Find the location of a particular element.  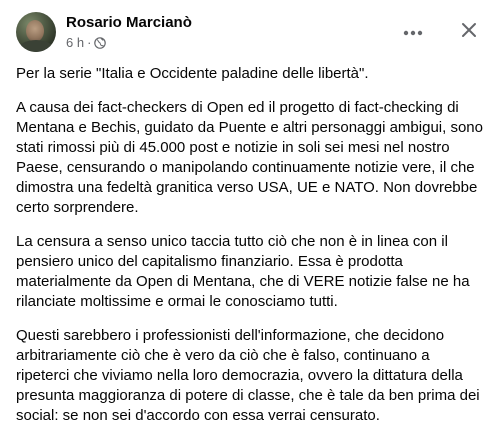

close-icon is located at coordinates (469, 32).